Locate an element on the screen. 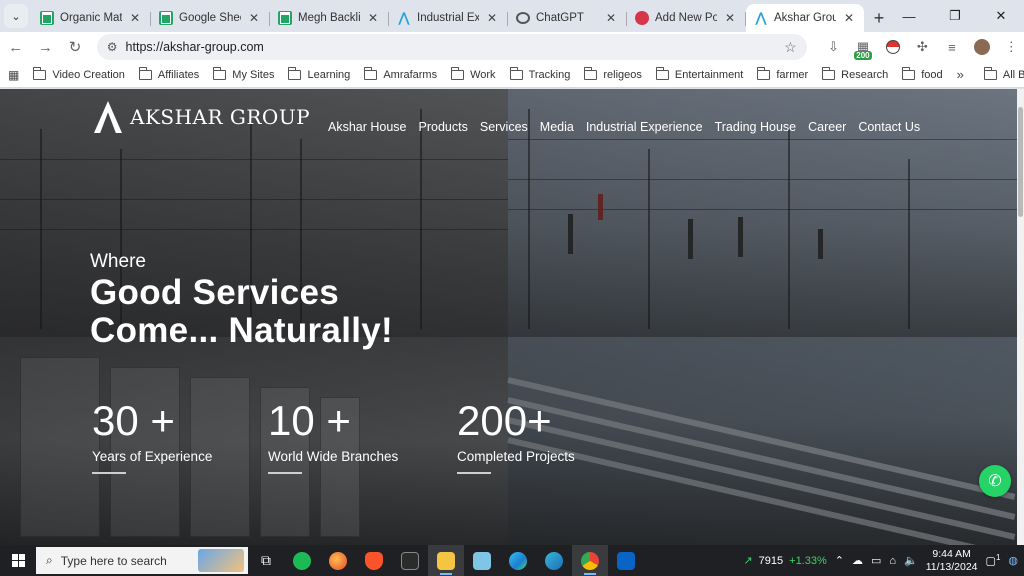 The width and height of the screenshot is (1024, 576). taskbar-search: ⌕ Type here to search is located at coordinates (142, 560).